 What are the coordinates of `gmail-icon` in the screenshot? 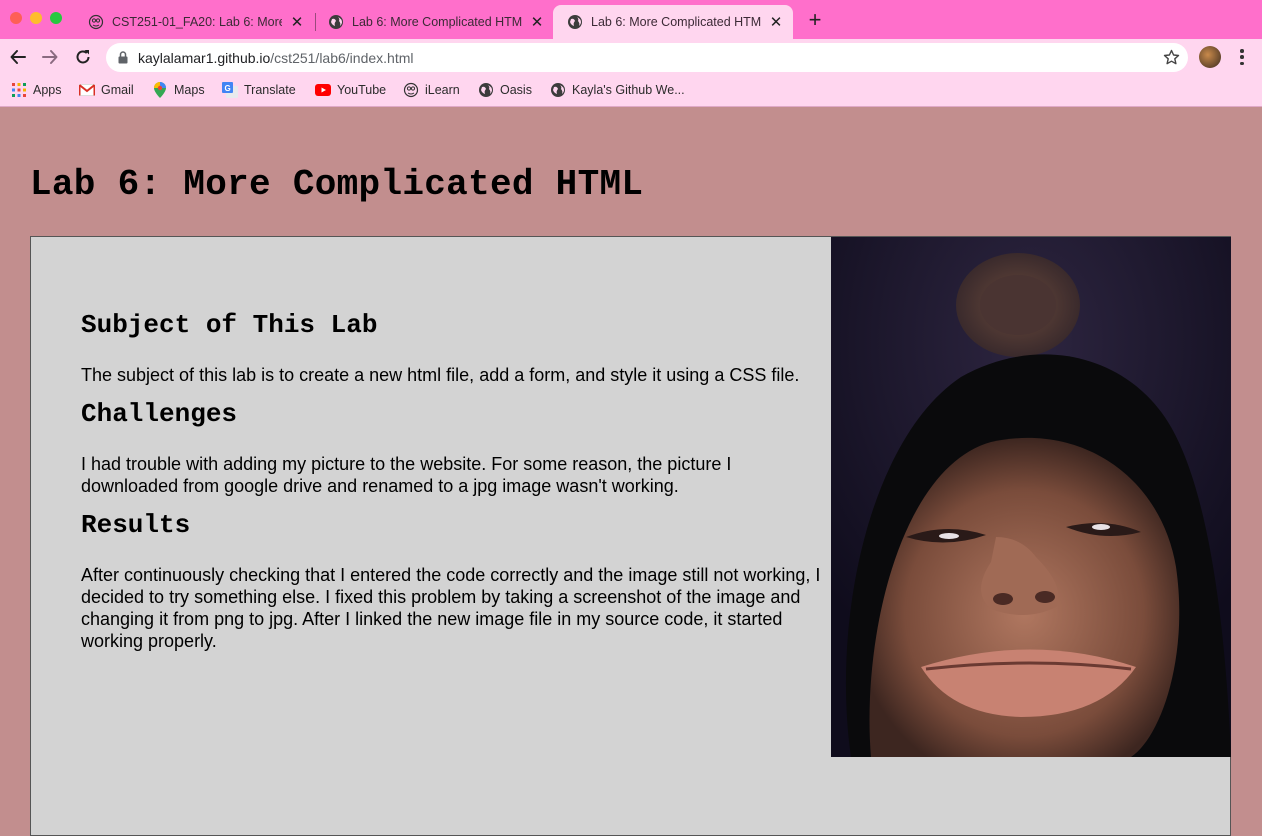 It's located at (87, 90).